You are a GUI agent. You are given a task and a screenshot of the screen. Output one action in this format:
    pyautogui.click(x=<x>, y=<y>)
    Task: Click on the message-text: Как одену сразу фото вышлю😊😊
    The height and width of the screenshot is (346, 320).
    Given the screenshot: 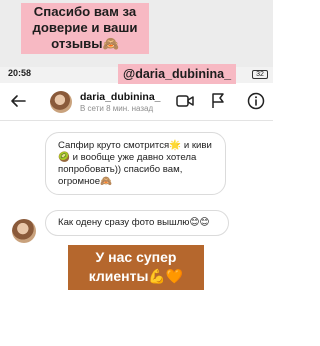 What is the action you would take?
    pyautogui.click(x=134, y=222)
    